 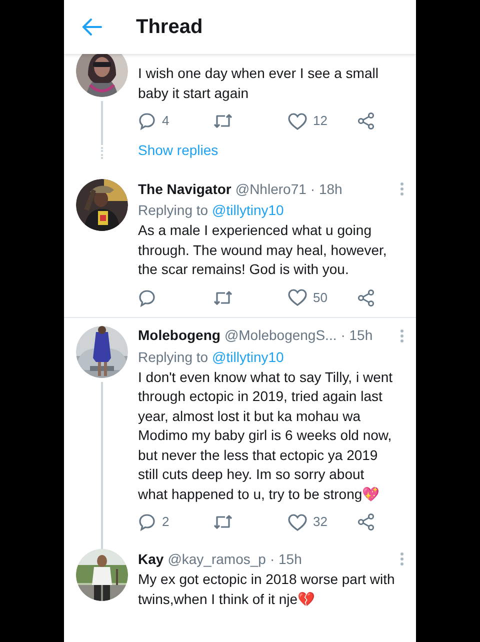 What do you see at coordinates (166, 121) in the screenshot?
I see `reply-count: 4` at bounding box center [166, 121].